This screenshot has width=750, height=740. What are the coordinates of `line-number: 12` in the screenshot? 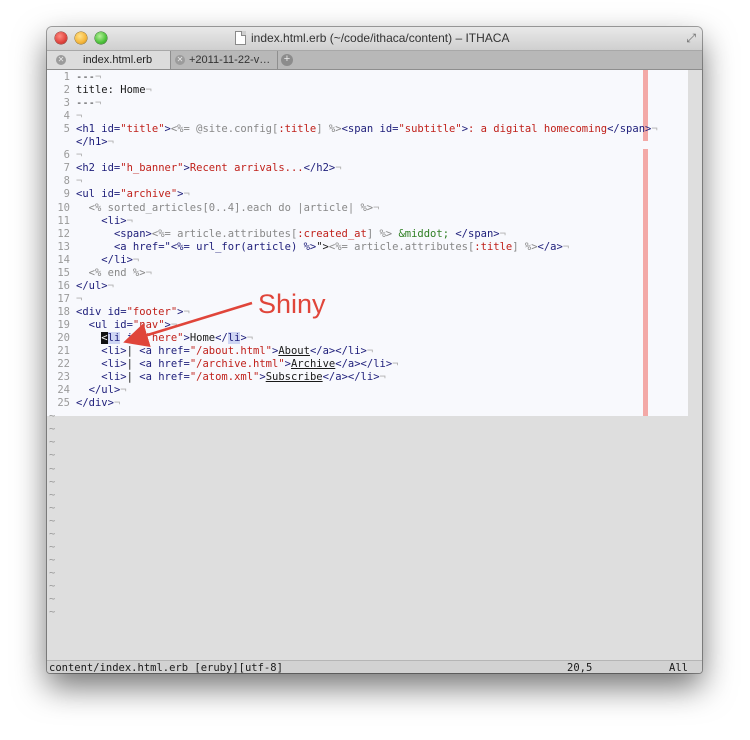 It's located at (63, 233).